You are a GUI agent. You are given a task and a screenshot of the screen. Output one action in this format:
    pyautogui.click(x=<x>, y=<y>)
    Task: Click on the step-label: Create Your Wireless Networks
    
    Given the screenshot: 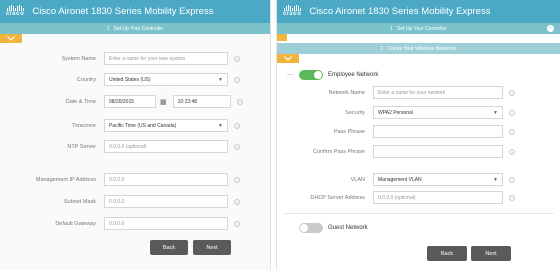 What is the action you would take?
    pyautogui.click(x=422, y=48)
    